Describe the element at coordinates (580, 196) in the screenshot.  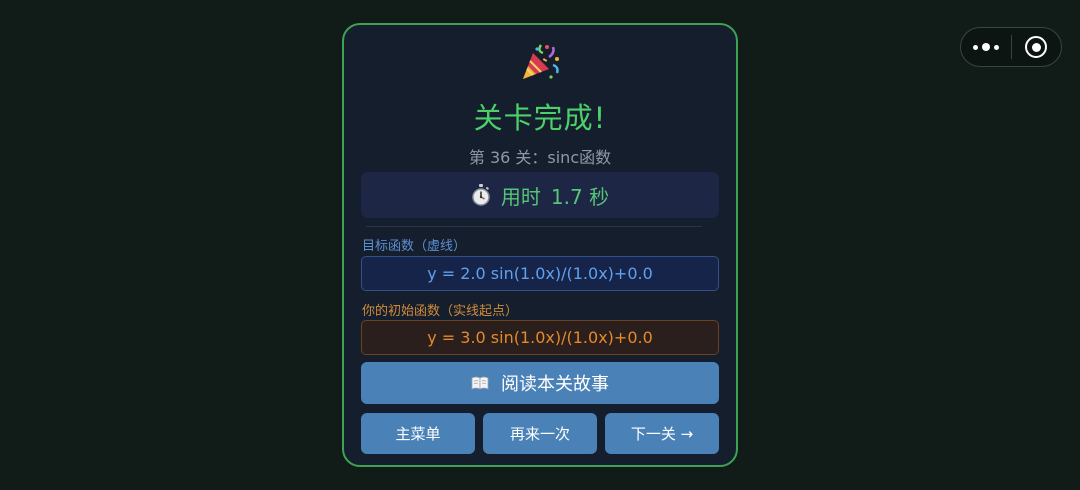
I see `time-value: 1.7 秒` at that location.